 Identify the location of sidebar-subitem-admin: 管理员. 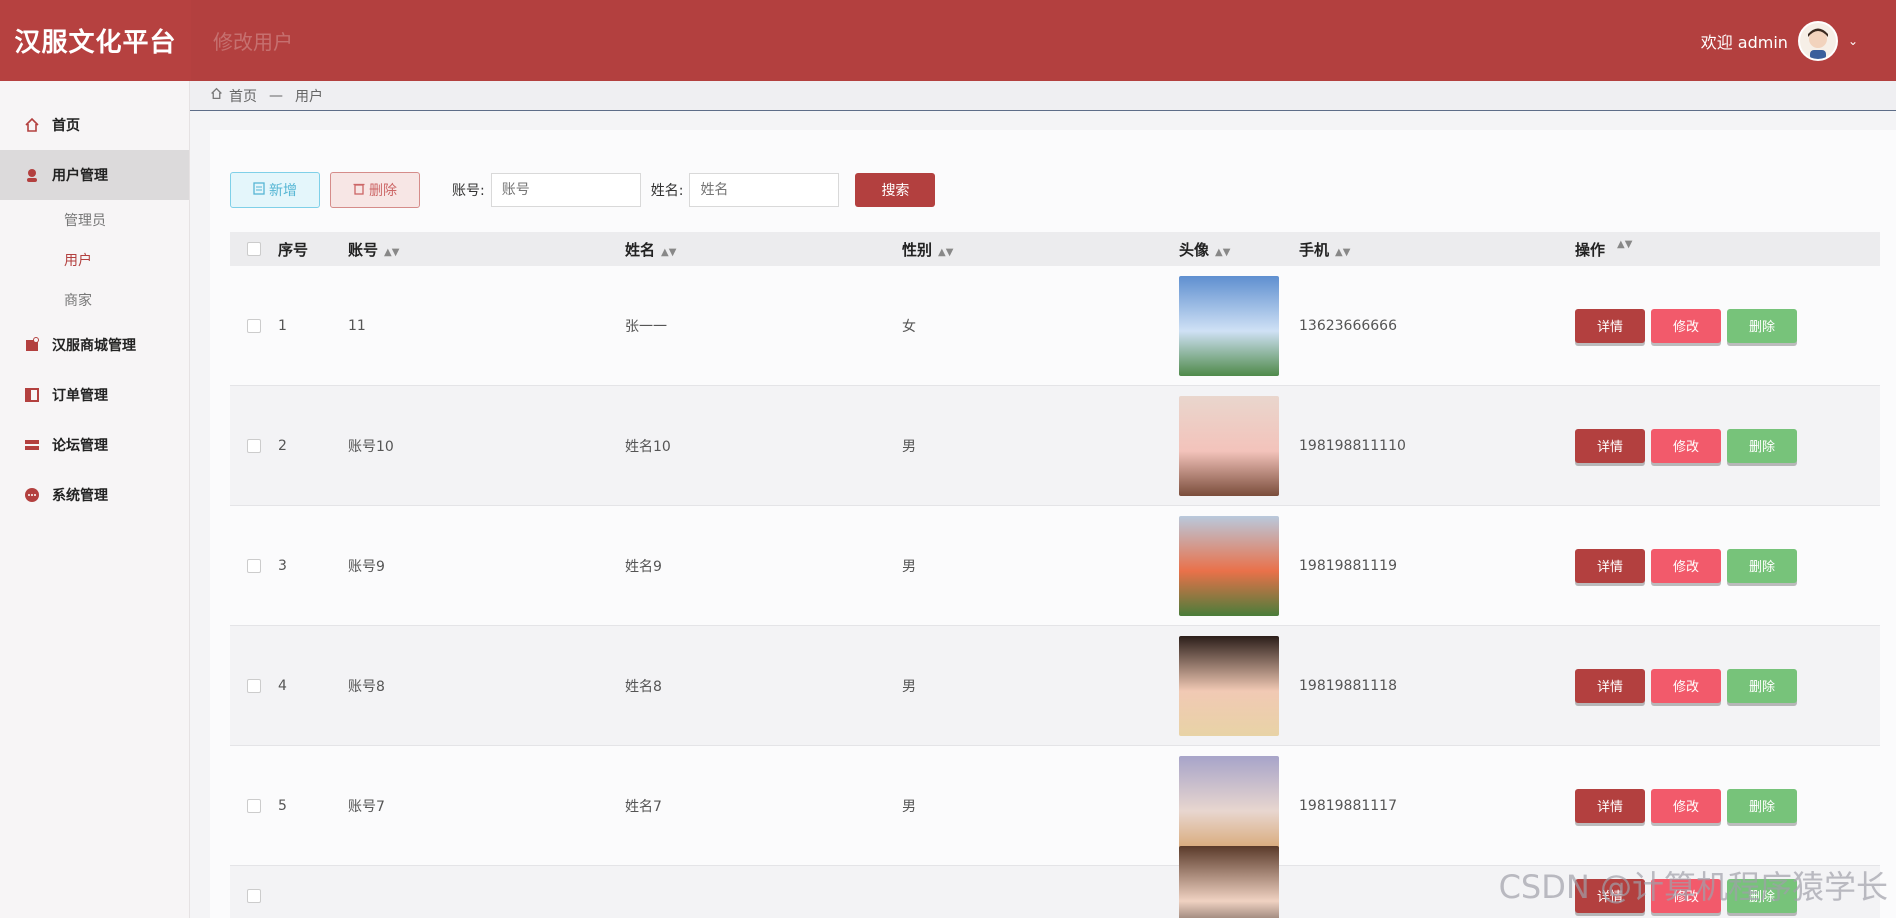
(94, 220).